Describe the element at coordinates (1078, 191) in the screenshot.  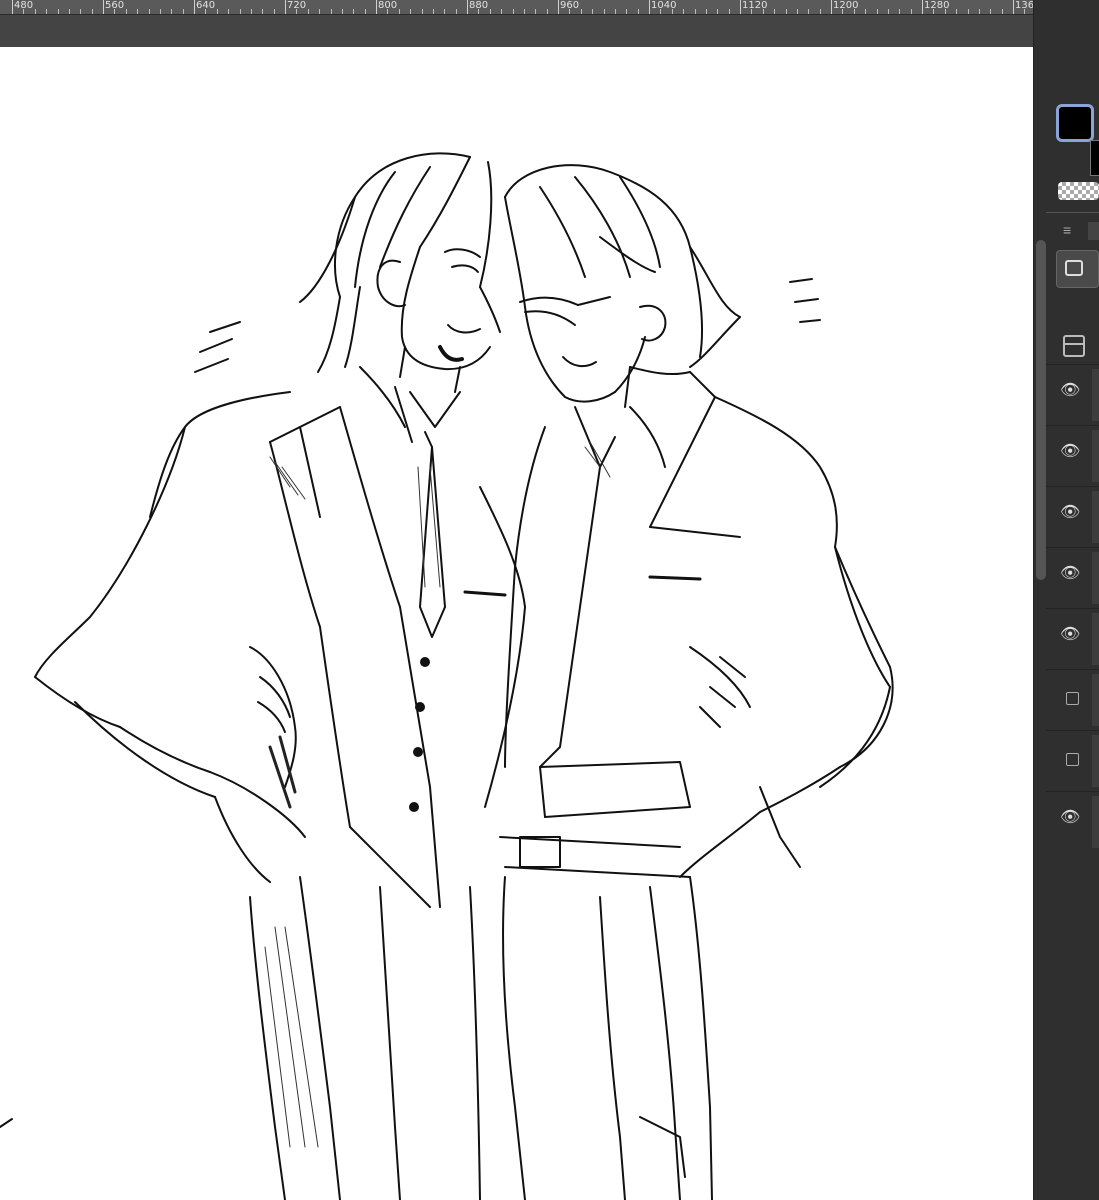
I see `transparent-color-swatch` at that location.